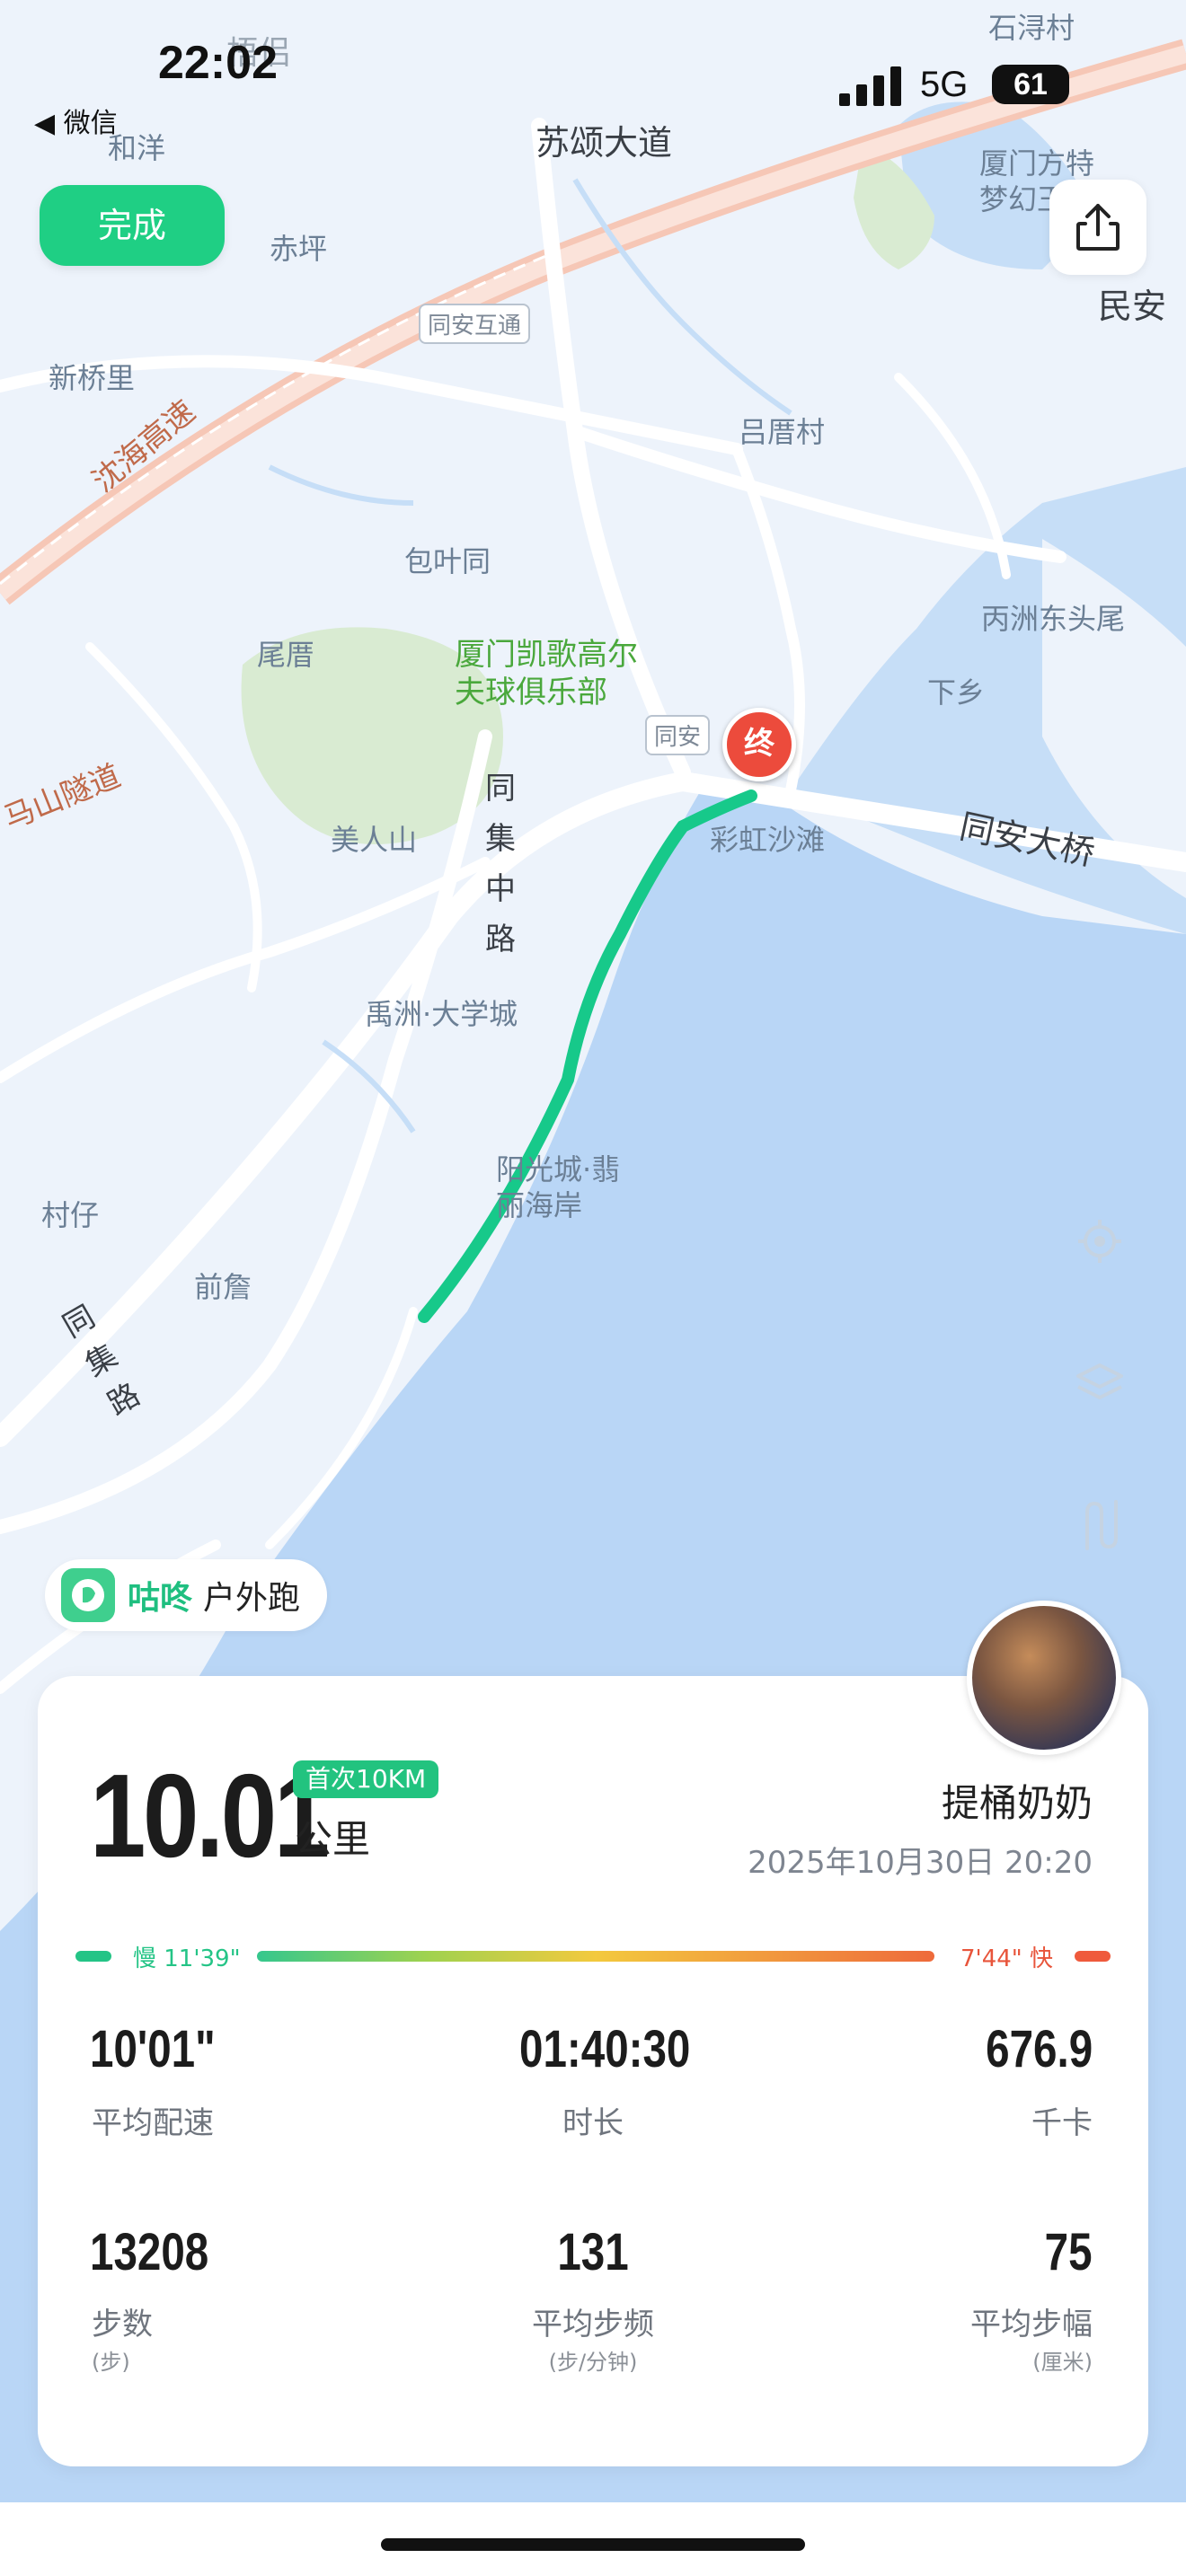  What do you see at coordinates (153, 2049) in the screenshot?
I see `avg-pace-value: 10'01"` at bounding box center [153, 2049].